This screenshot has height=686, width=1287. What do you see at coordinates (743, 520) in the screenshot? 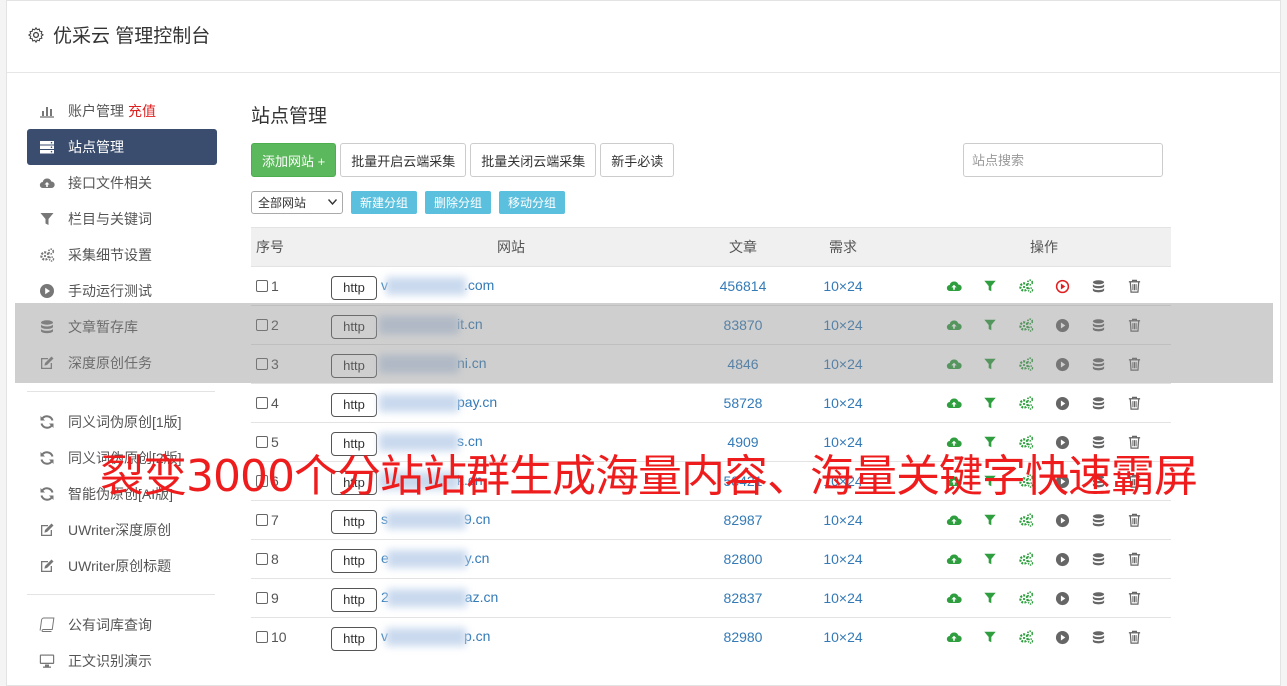
I see `article-count-link: 82987` at bounding box center [743, 520].